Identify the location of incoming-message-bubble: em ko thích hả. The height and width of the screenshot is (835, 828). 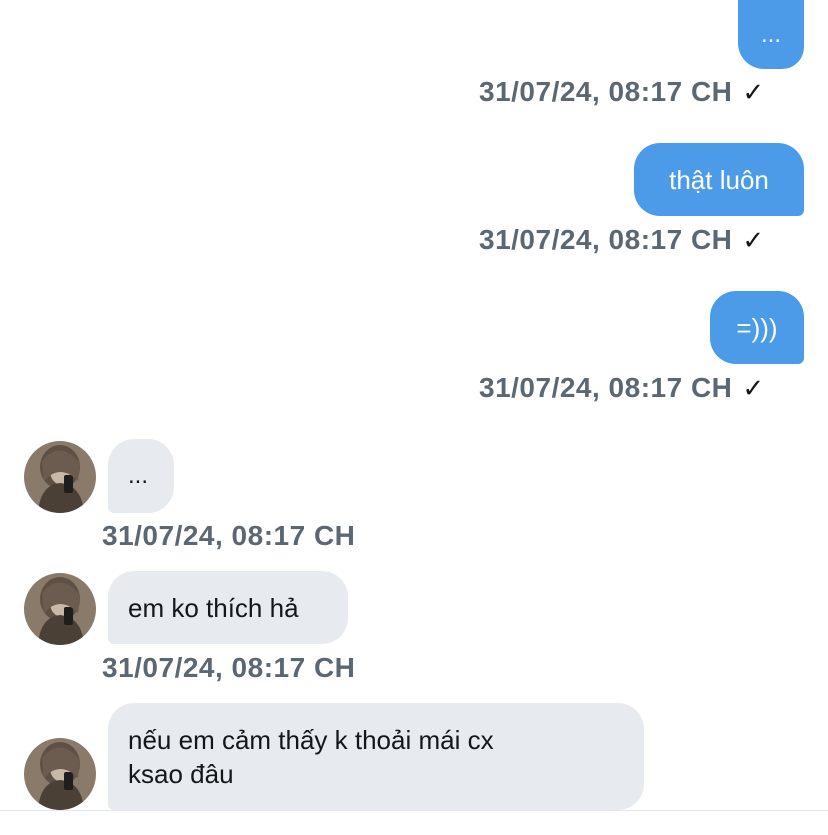
(228, 607).